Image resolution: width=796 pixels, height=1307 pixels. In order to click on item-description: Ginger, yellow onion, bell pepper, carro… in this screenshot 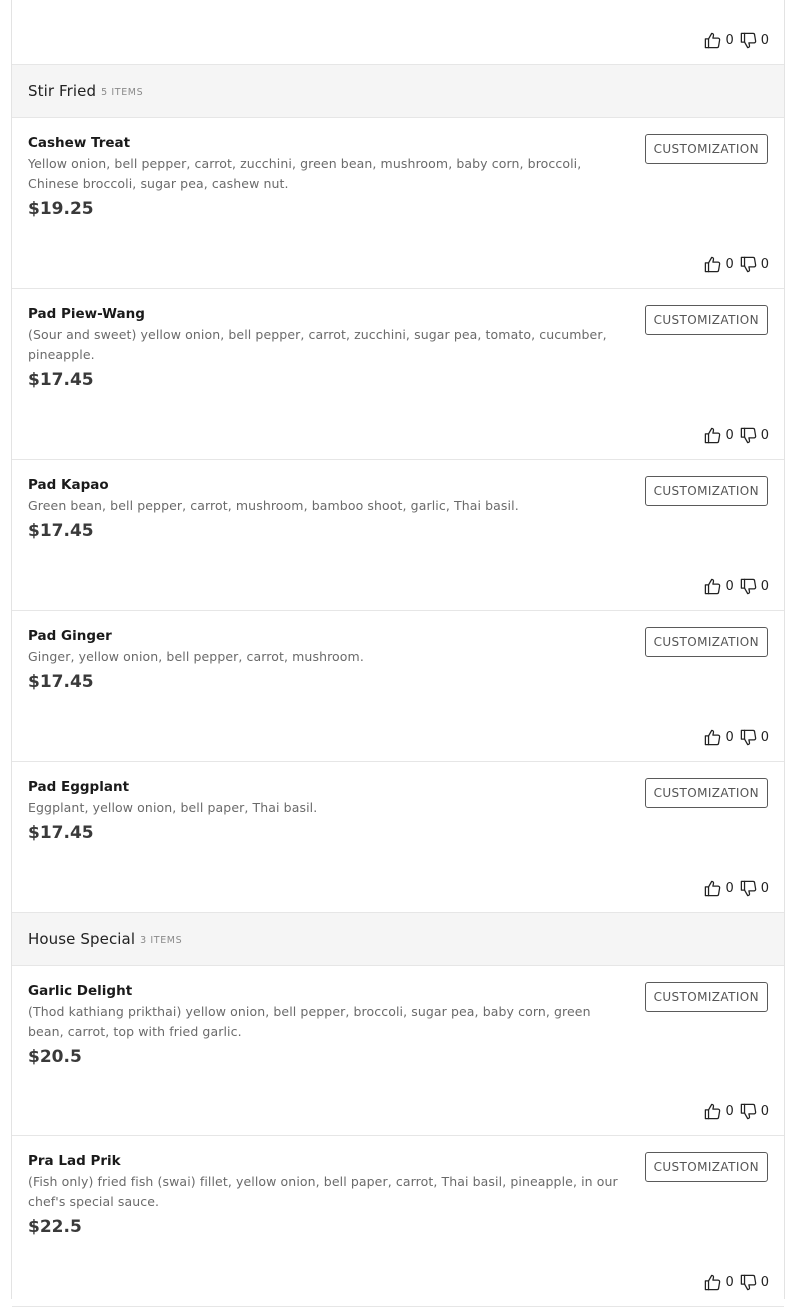, I will do `click(196, 656)`.